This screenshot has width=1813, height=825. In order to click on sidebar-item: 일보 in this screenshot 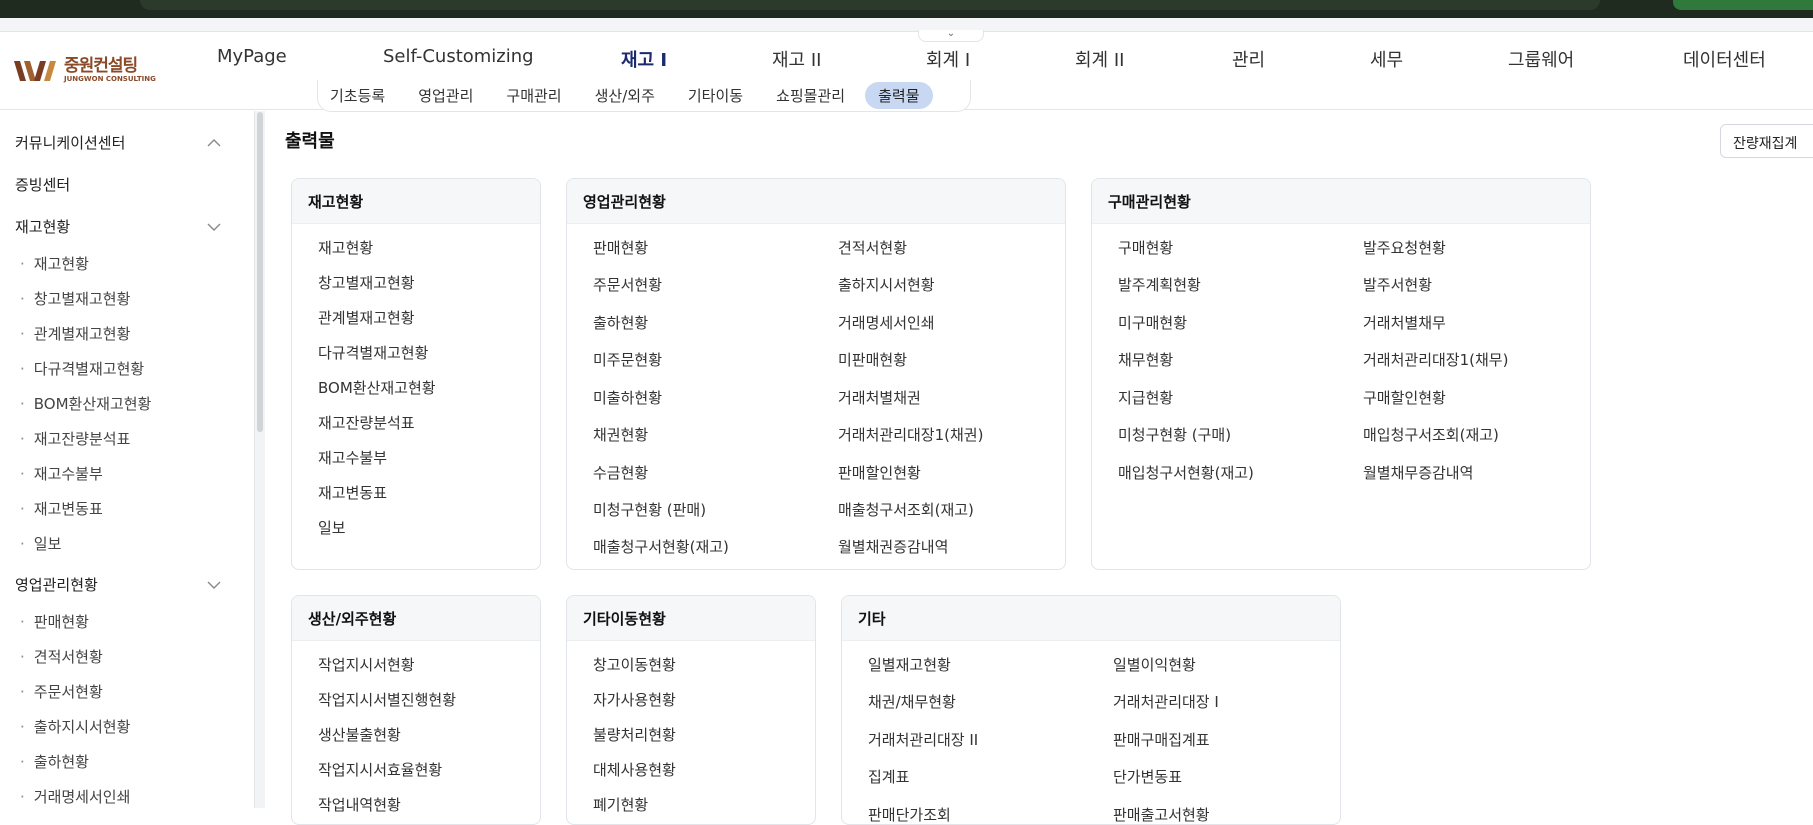, I will do `click(41, 543)`.